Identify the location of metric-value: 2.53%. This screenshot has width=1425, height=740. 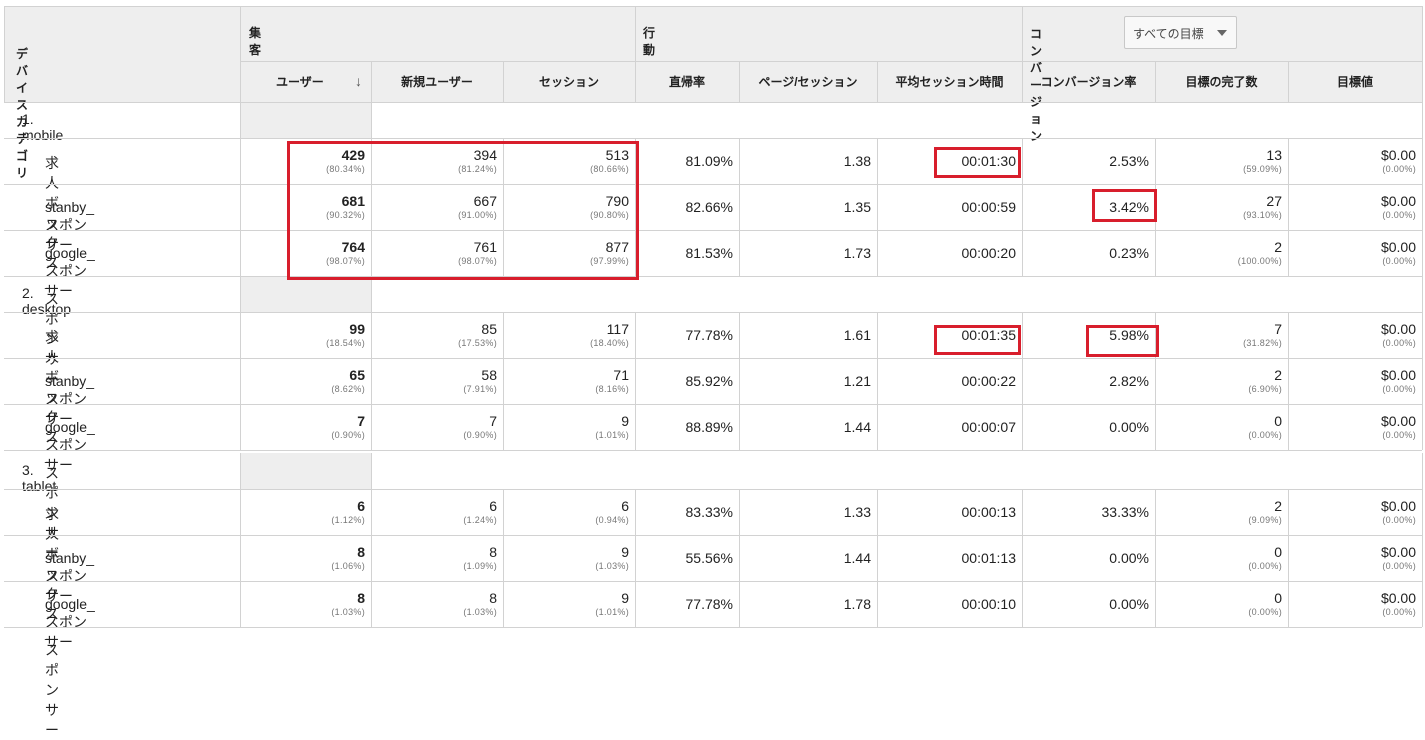
(1129, 161).